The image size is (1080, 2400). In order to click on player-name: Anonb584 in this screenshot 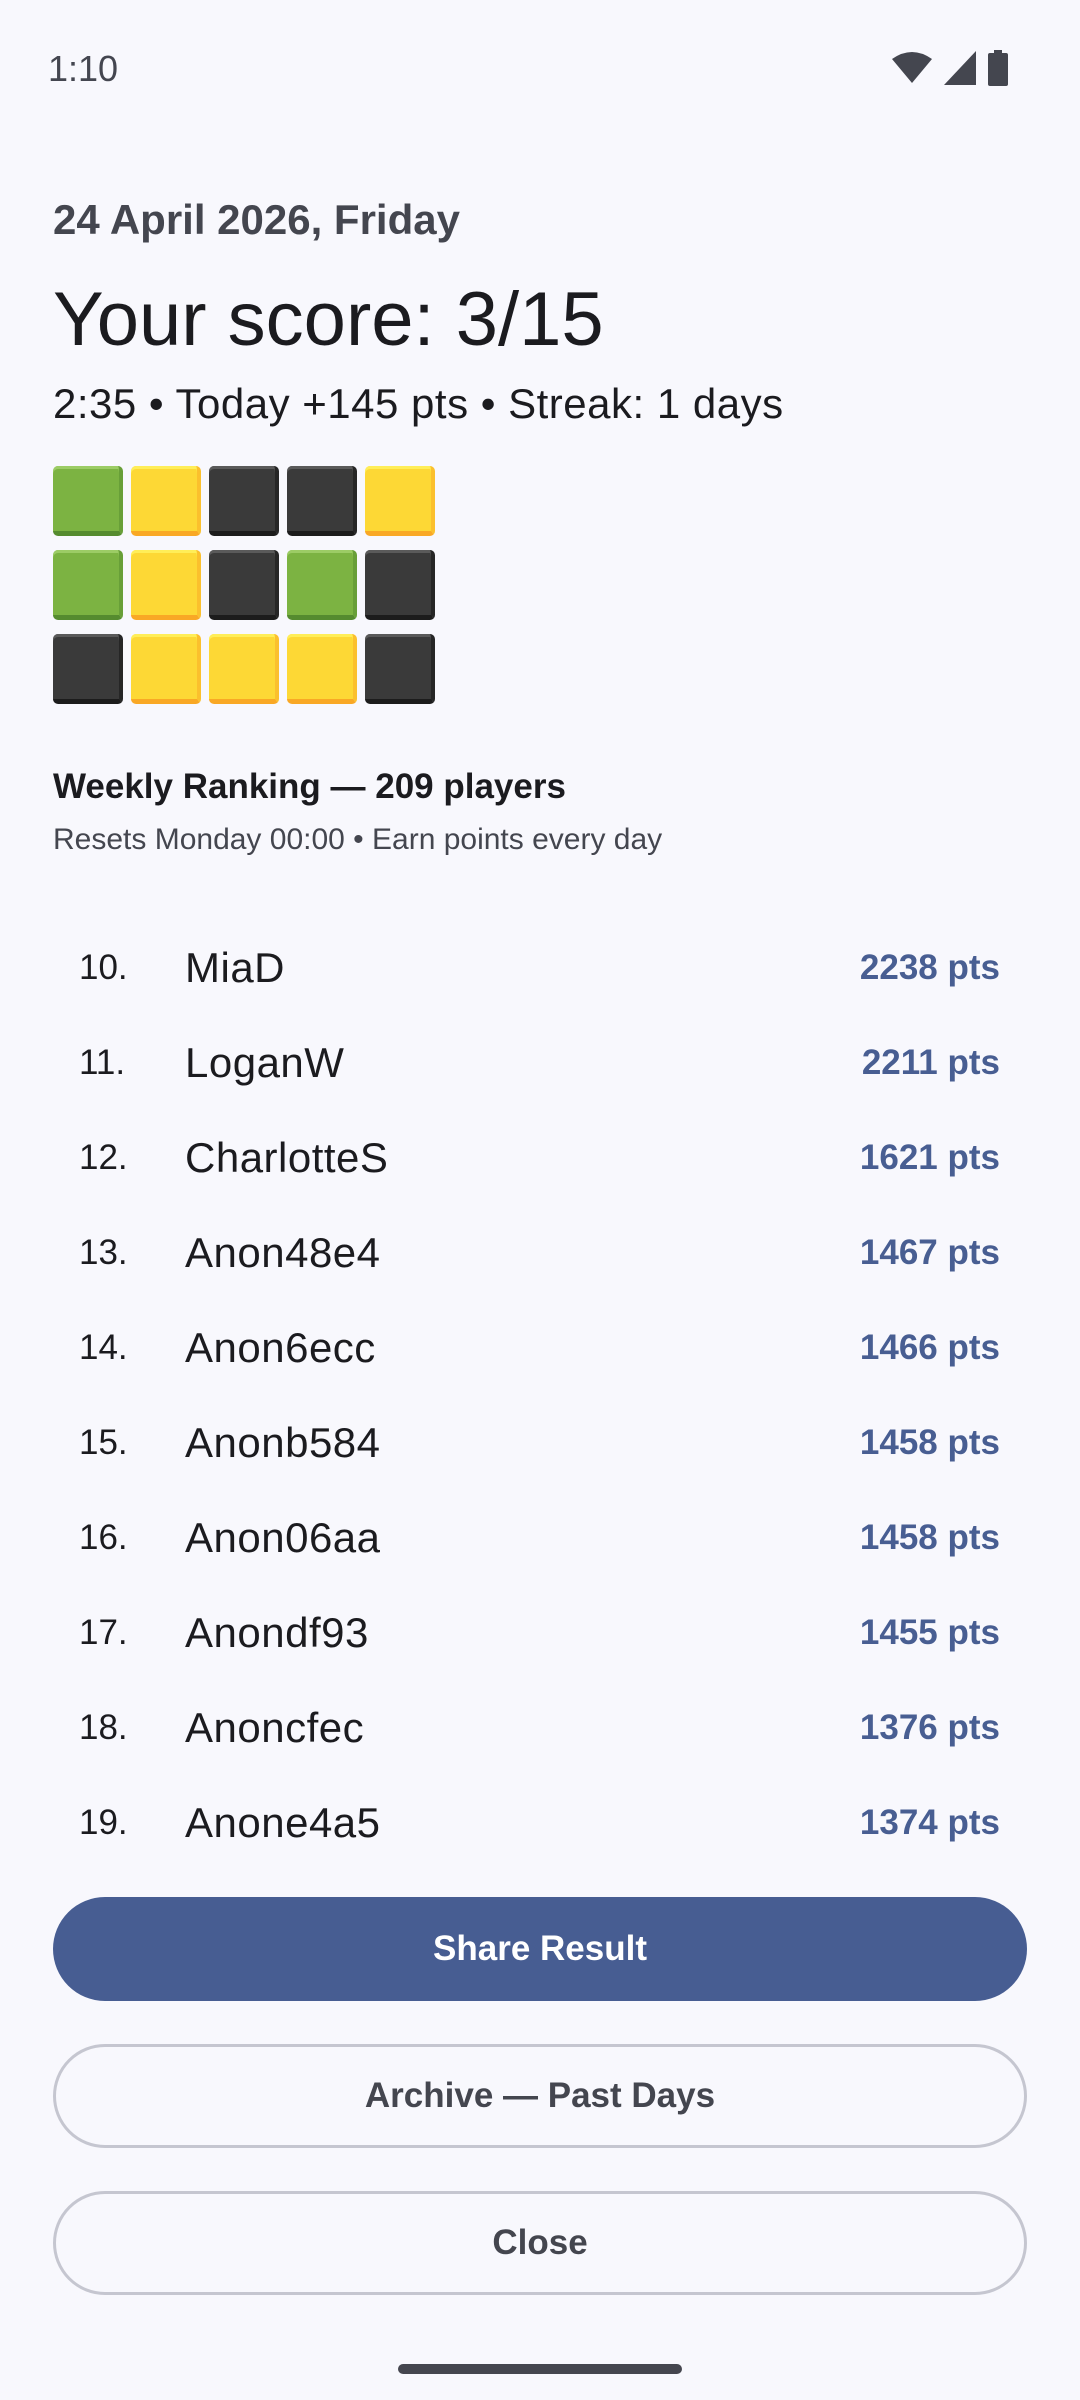, I will do `click(283, 1442)`.